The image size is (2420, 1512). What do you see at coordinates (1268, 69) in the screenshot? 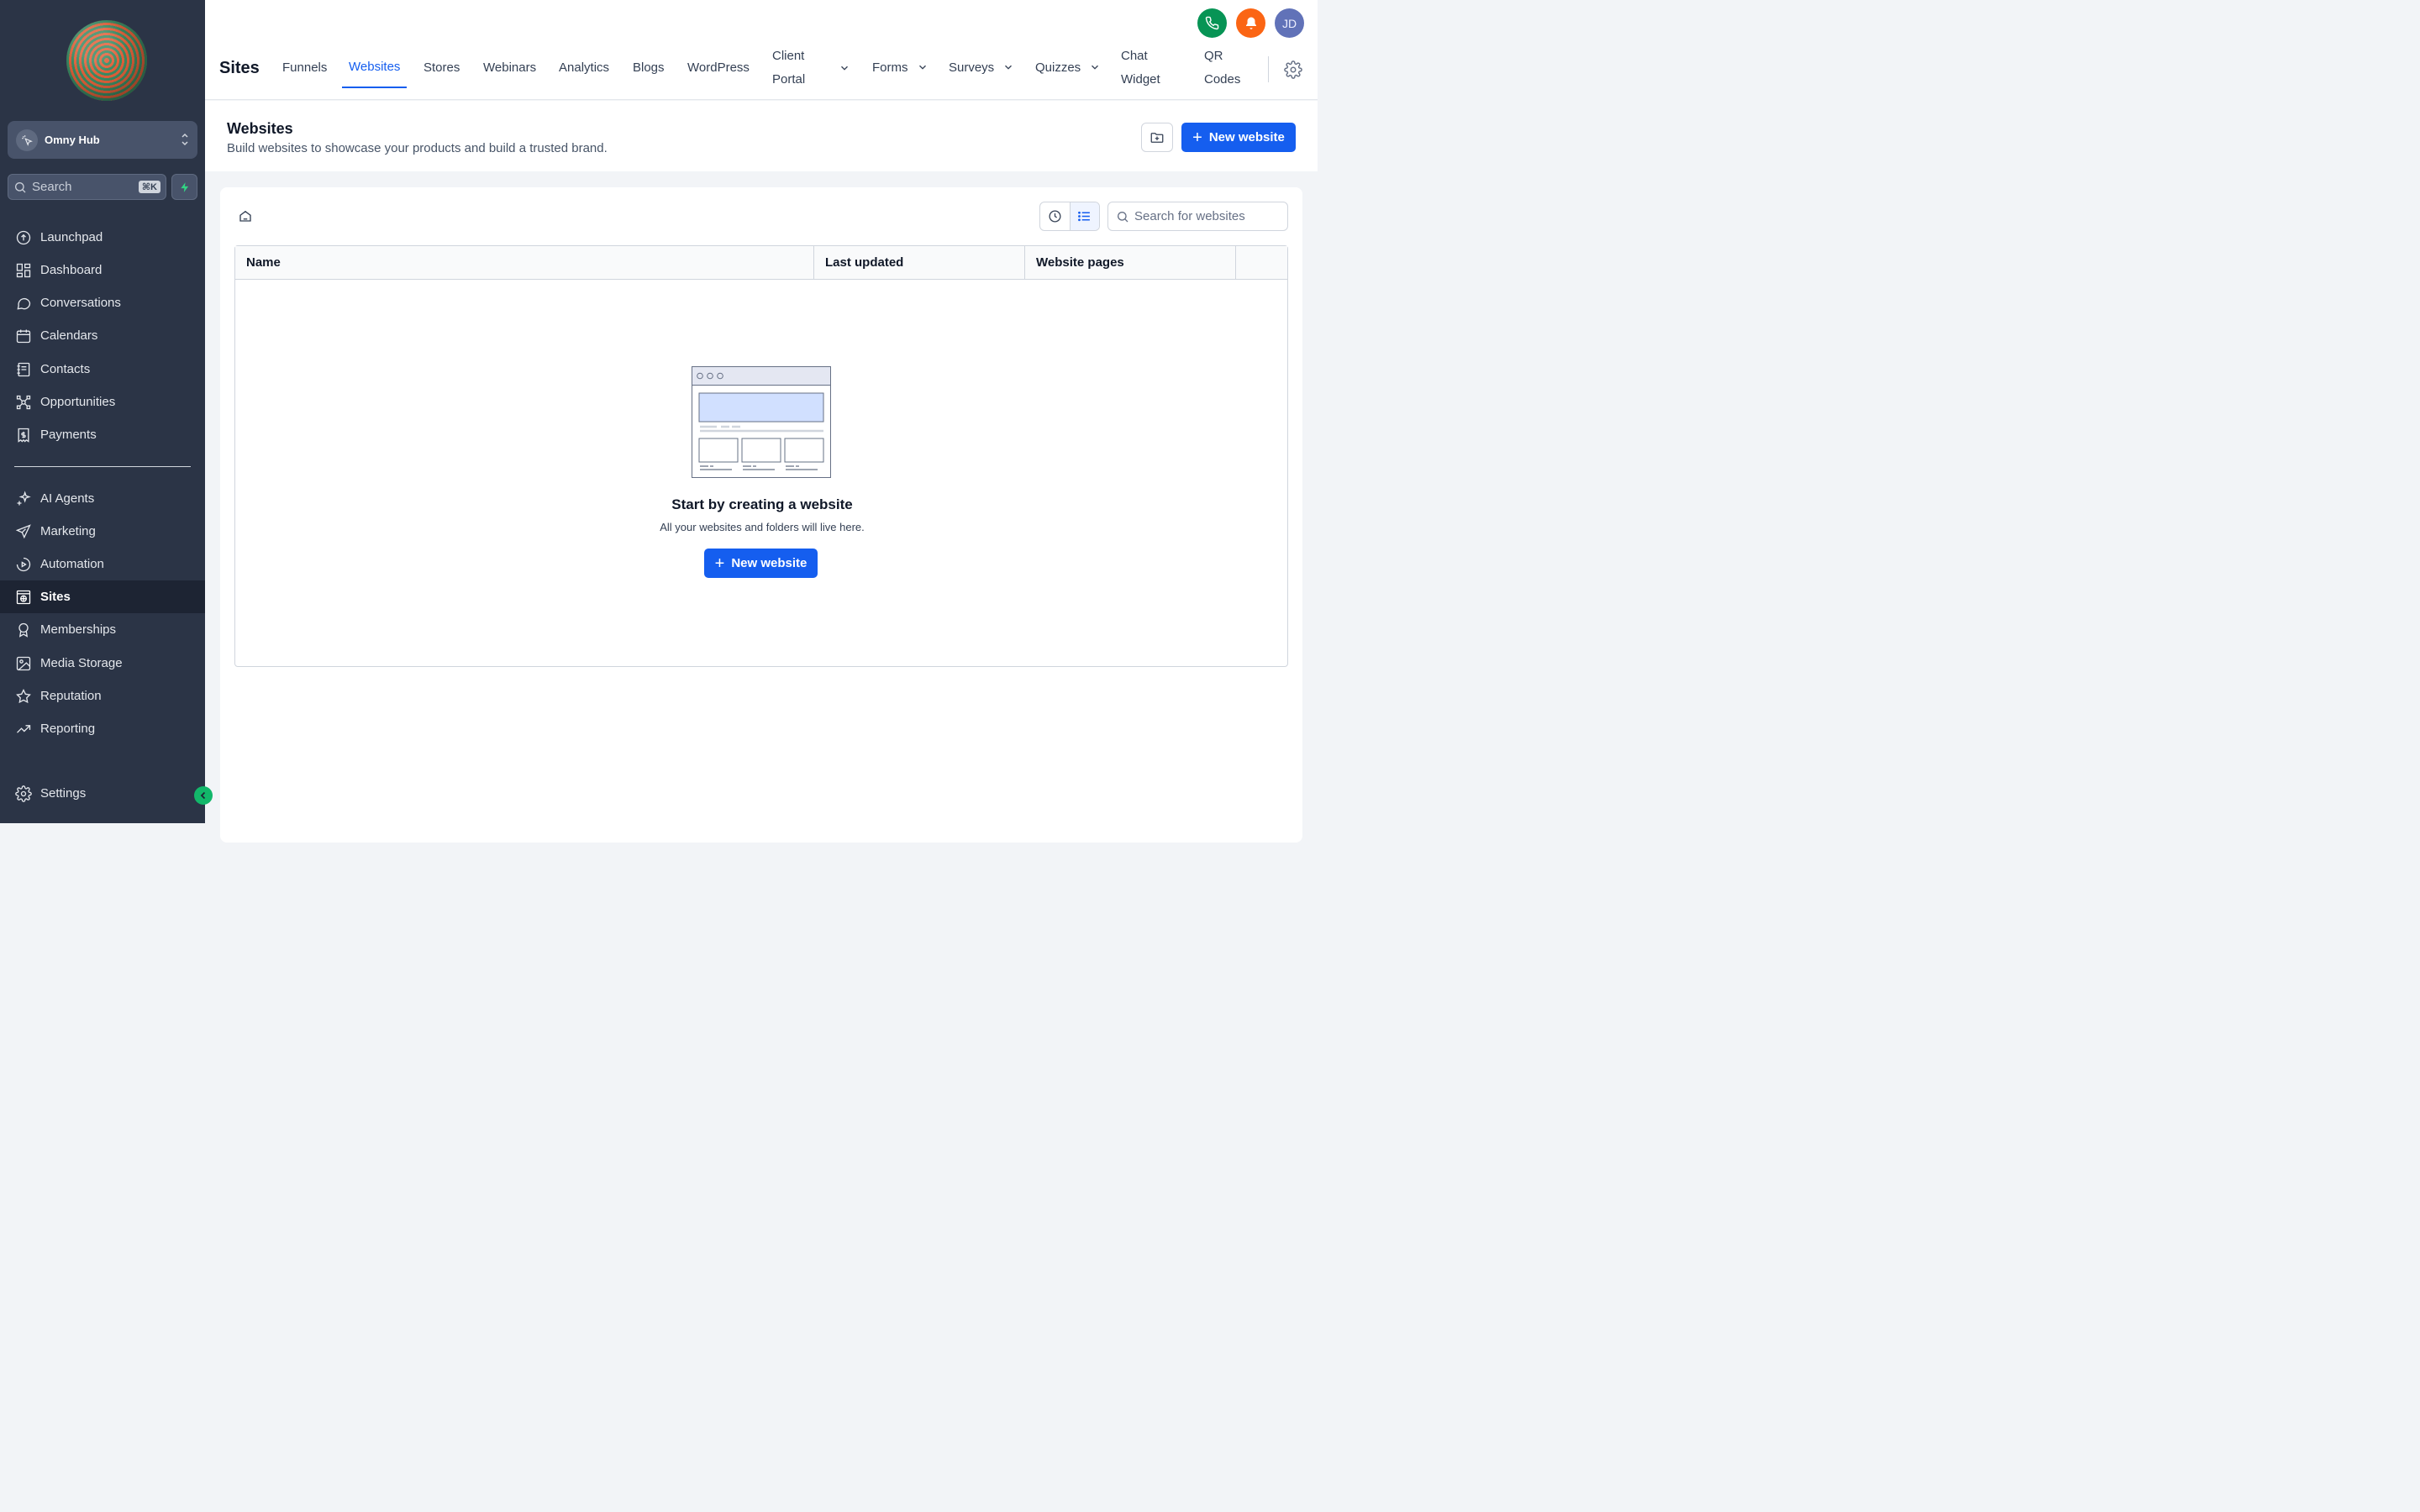
I see `header-divider` at bounding box center [1268, 69].